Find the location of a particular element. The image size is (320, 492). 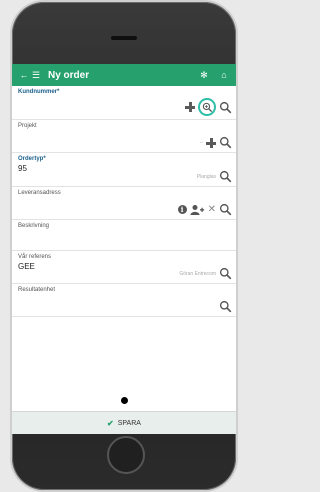

cursor-dot is located at coordinates (124, 400).